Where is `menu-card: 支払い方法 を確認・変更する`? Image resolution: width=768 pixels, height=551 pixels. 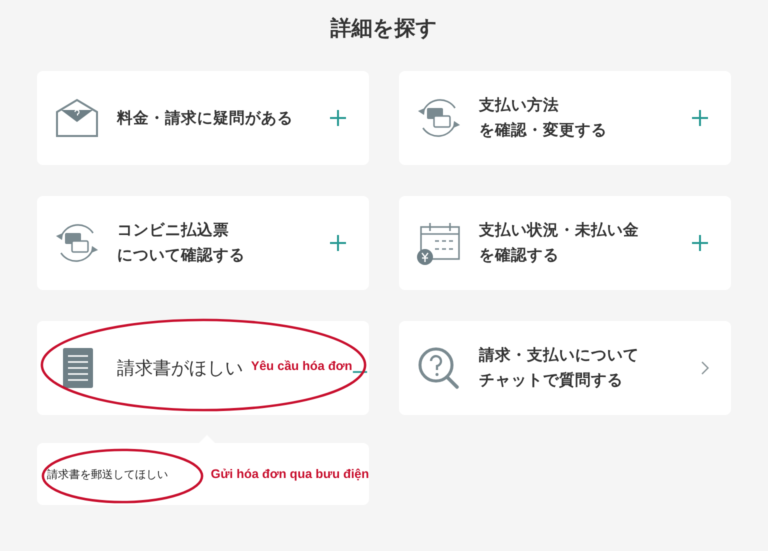
menu-card: 支払い方法 を確認・変更する is located at coordinates (565, 118).